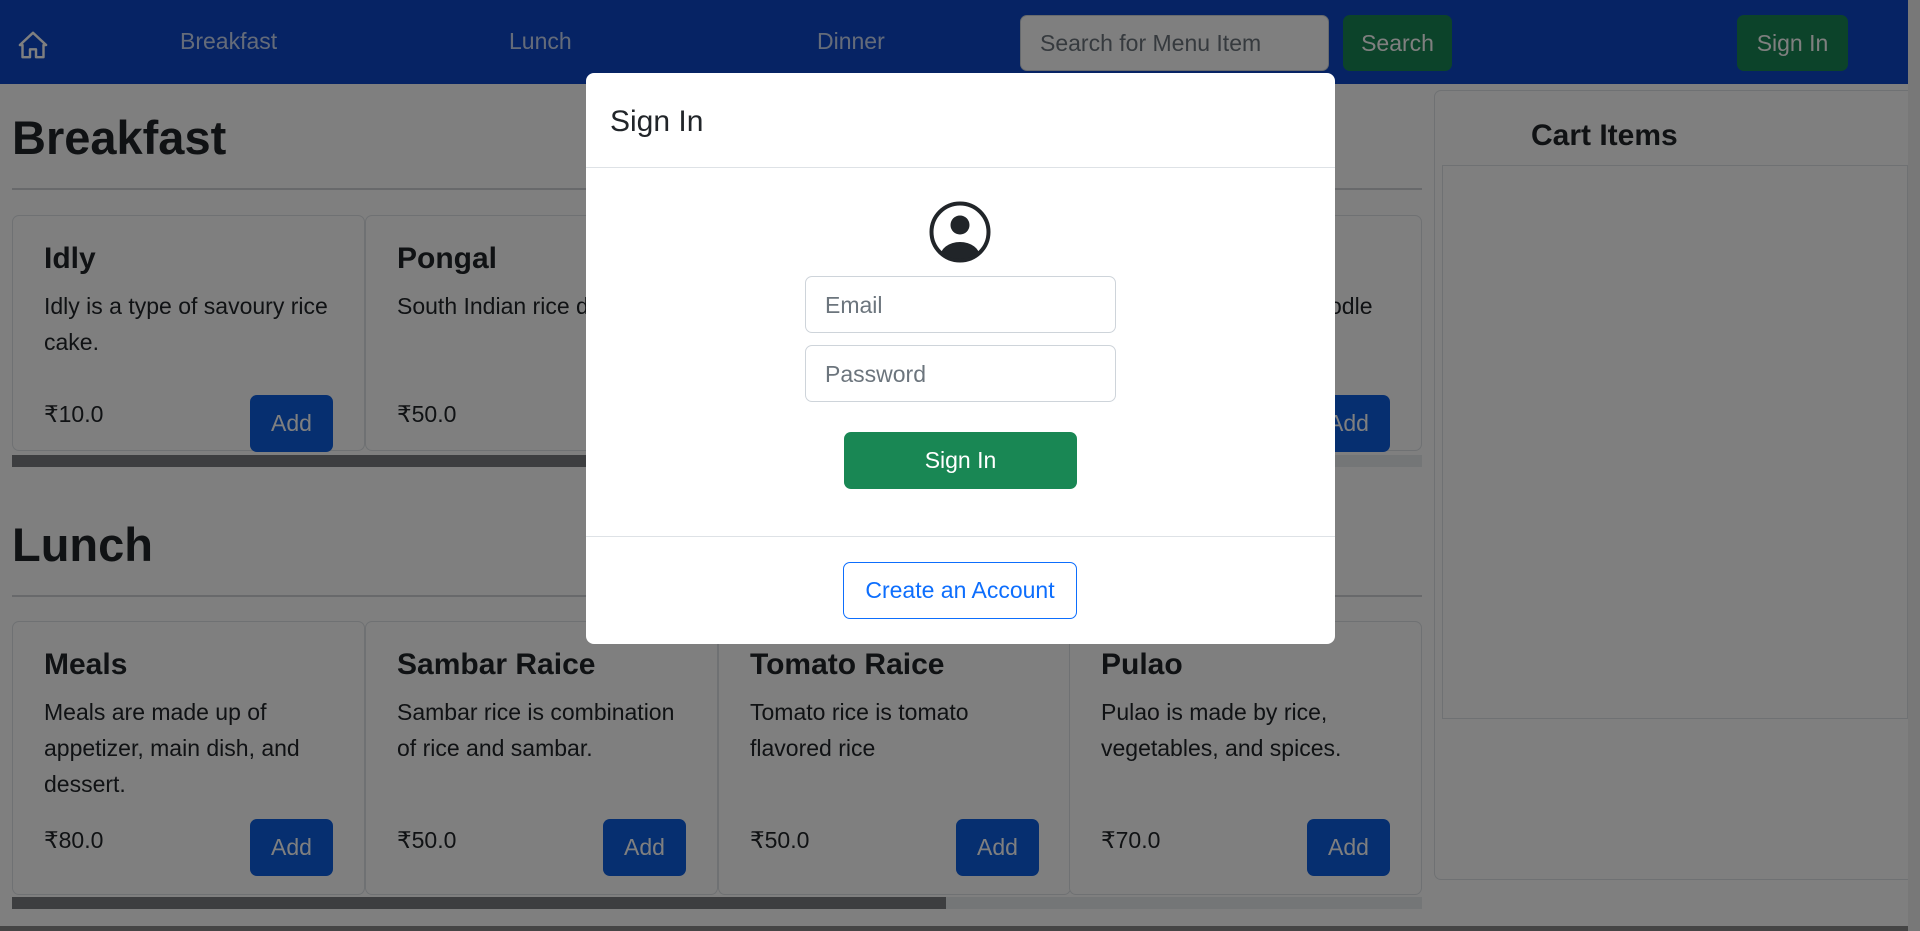  I want to click on modal-sign-in-button: Sign In, so click(960, 460).